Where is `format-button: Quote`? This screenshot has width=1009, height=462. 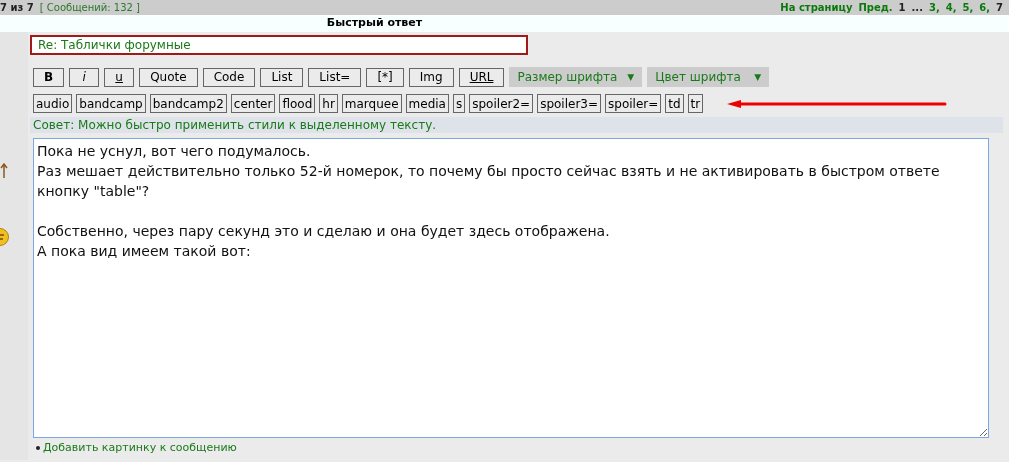
format-button: Quote is located at coordinates (168, 77).